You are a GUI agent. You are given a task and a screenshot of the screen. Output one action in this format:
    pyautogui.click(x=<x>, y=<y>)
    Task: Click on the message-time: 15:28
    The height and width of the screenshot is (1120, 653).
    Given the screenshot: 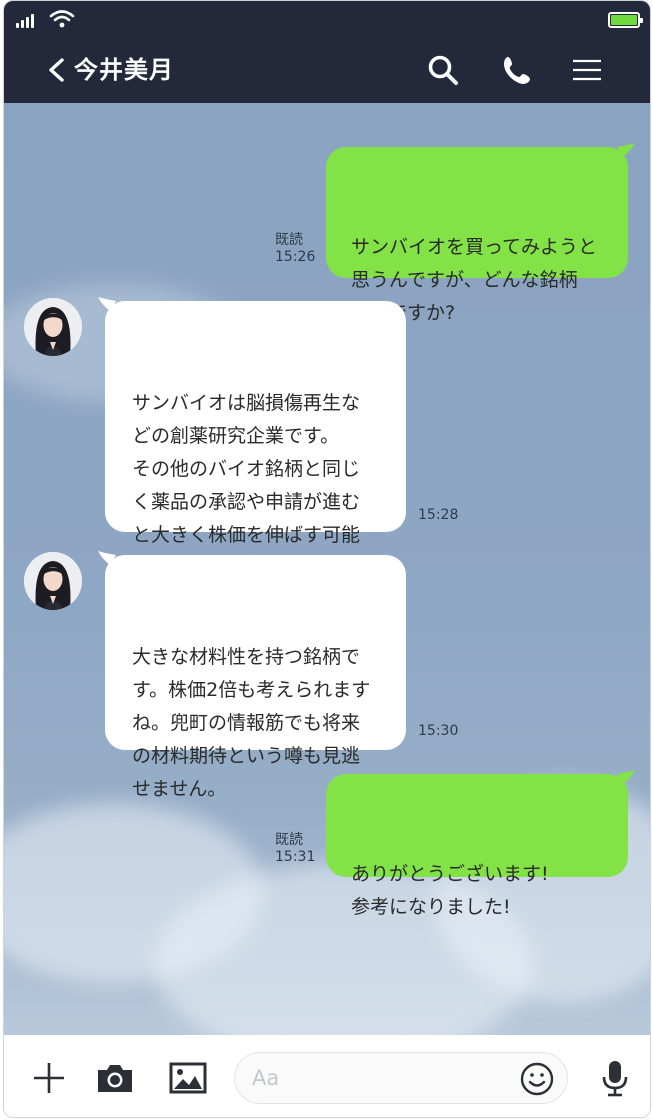 What is the action you would take?
    pyautogui.click(x=438, y=515)
    